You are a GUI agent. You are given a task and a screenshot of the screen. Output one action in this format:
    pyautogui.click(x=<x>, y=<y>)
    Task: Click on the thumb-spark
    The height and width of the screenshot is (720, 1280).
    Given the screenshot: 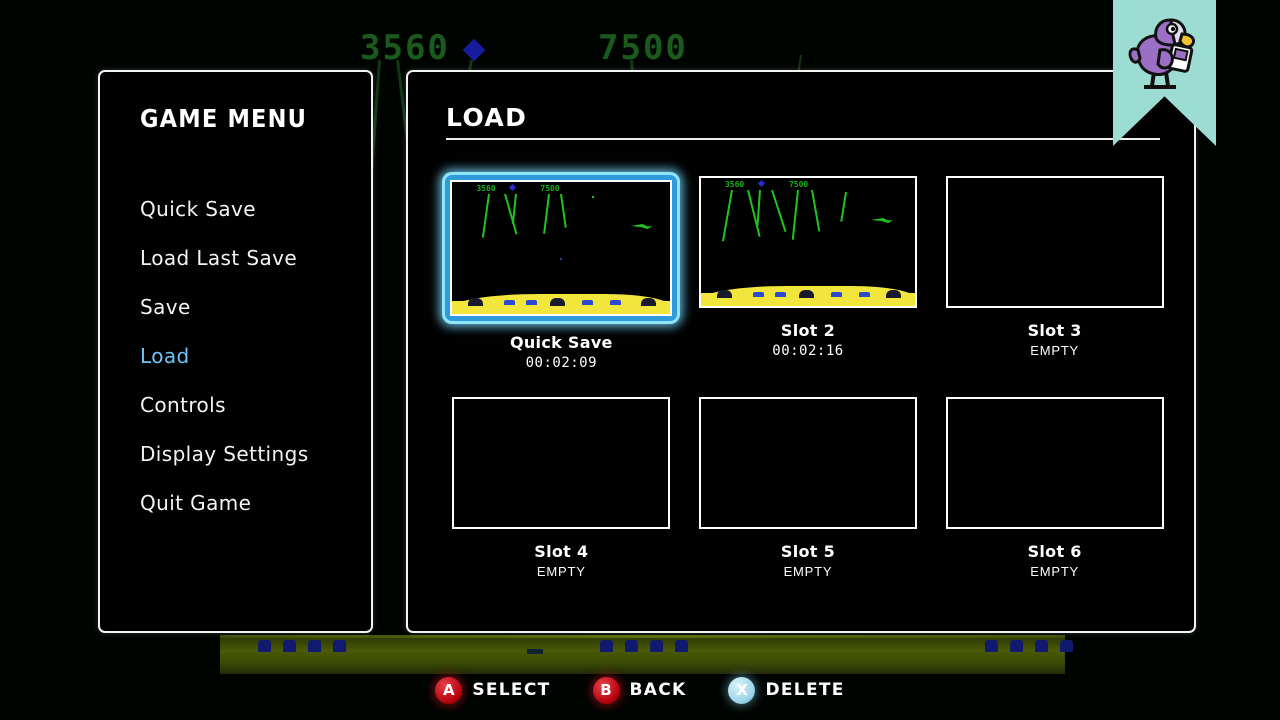 What is the action you would take?
    pyautogui.click(x=593, y=197)
    